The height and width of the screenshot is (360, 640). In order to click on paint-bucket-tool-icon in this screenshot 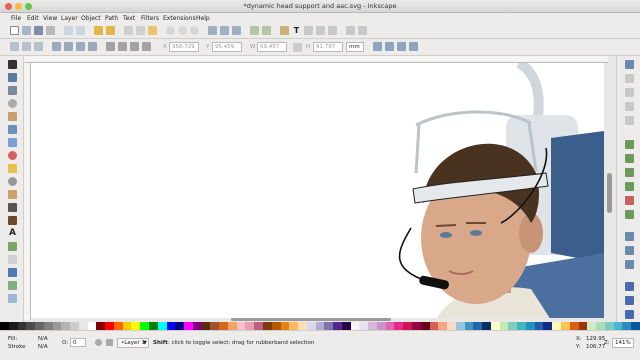, I will do `click(12, 272)`.